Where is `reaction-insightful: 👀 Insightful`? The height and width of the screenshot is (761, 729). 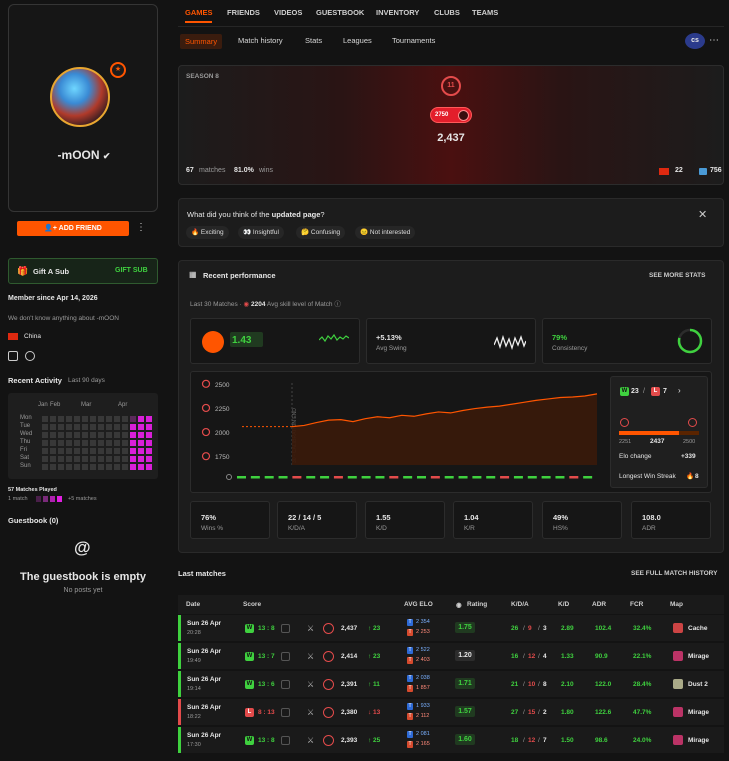
reaction-insightful: 👀 Insightful is located at coordinates (261, 232).